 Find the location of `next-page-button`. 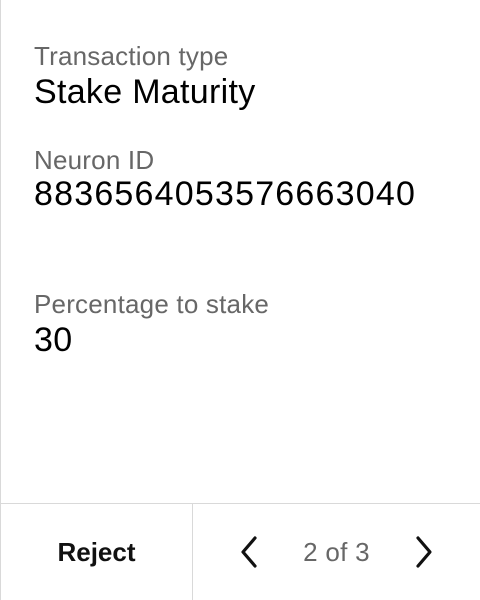

next-page-button is located at coordinates (424, 552).